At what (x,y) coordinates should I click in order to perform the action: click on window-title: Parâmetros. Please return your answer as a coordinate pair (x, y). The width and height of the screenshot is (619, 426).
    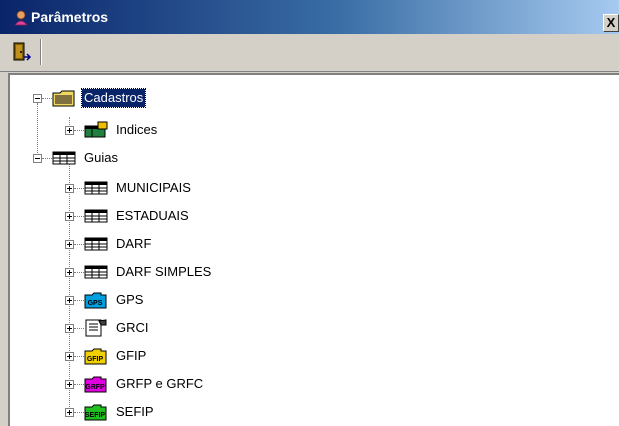
    Looking at the image, I should click on (70, 17).